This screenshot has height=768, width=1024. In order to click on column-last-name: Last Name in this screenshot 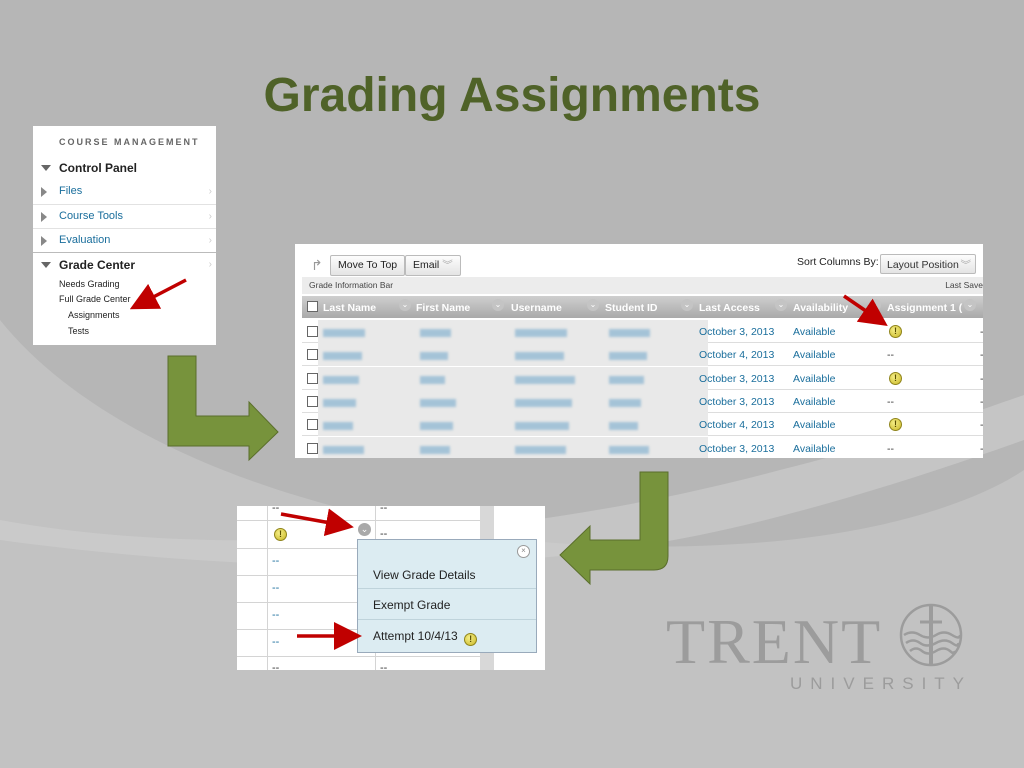, I will do `click(349, 308)`.